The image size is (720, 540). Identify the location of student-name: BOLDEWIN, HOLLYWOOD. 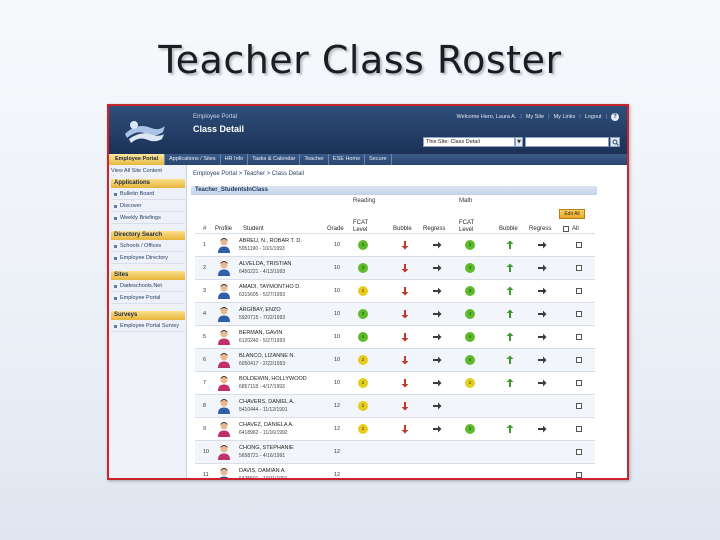
(273, 379).